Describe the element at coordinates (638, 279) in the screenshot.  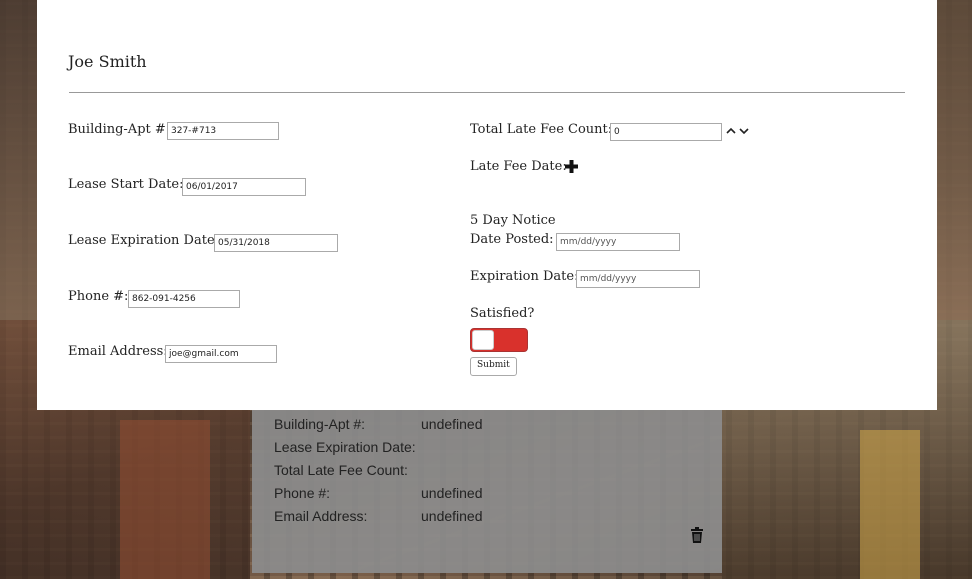
I see `expiration-date-input: mm/dd/yyyy` at that location.